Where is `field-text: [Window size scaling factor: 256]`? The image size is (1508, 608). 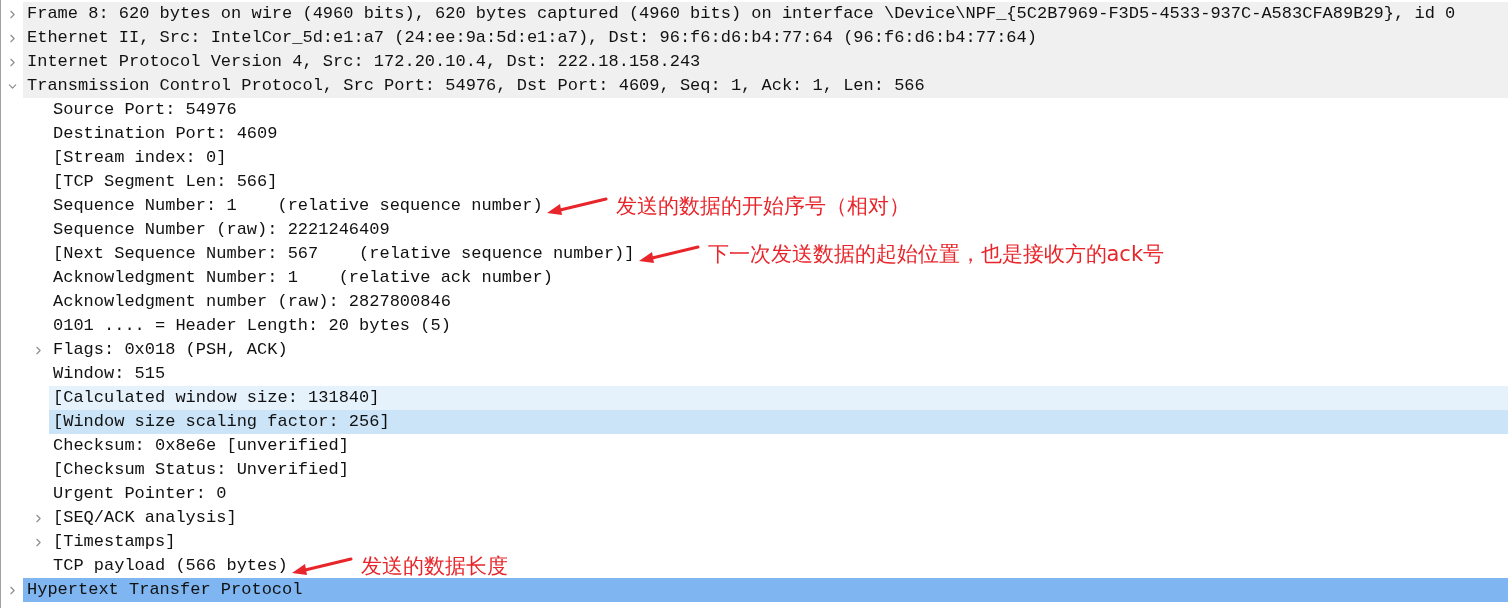
field-text: [Window size scaling factor: 256] is located at coordinates (221, 422).